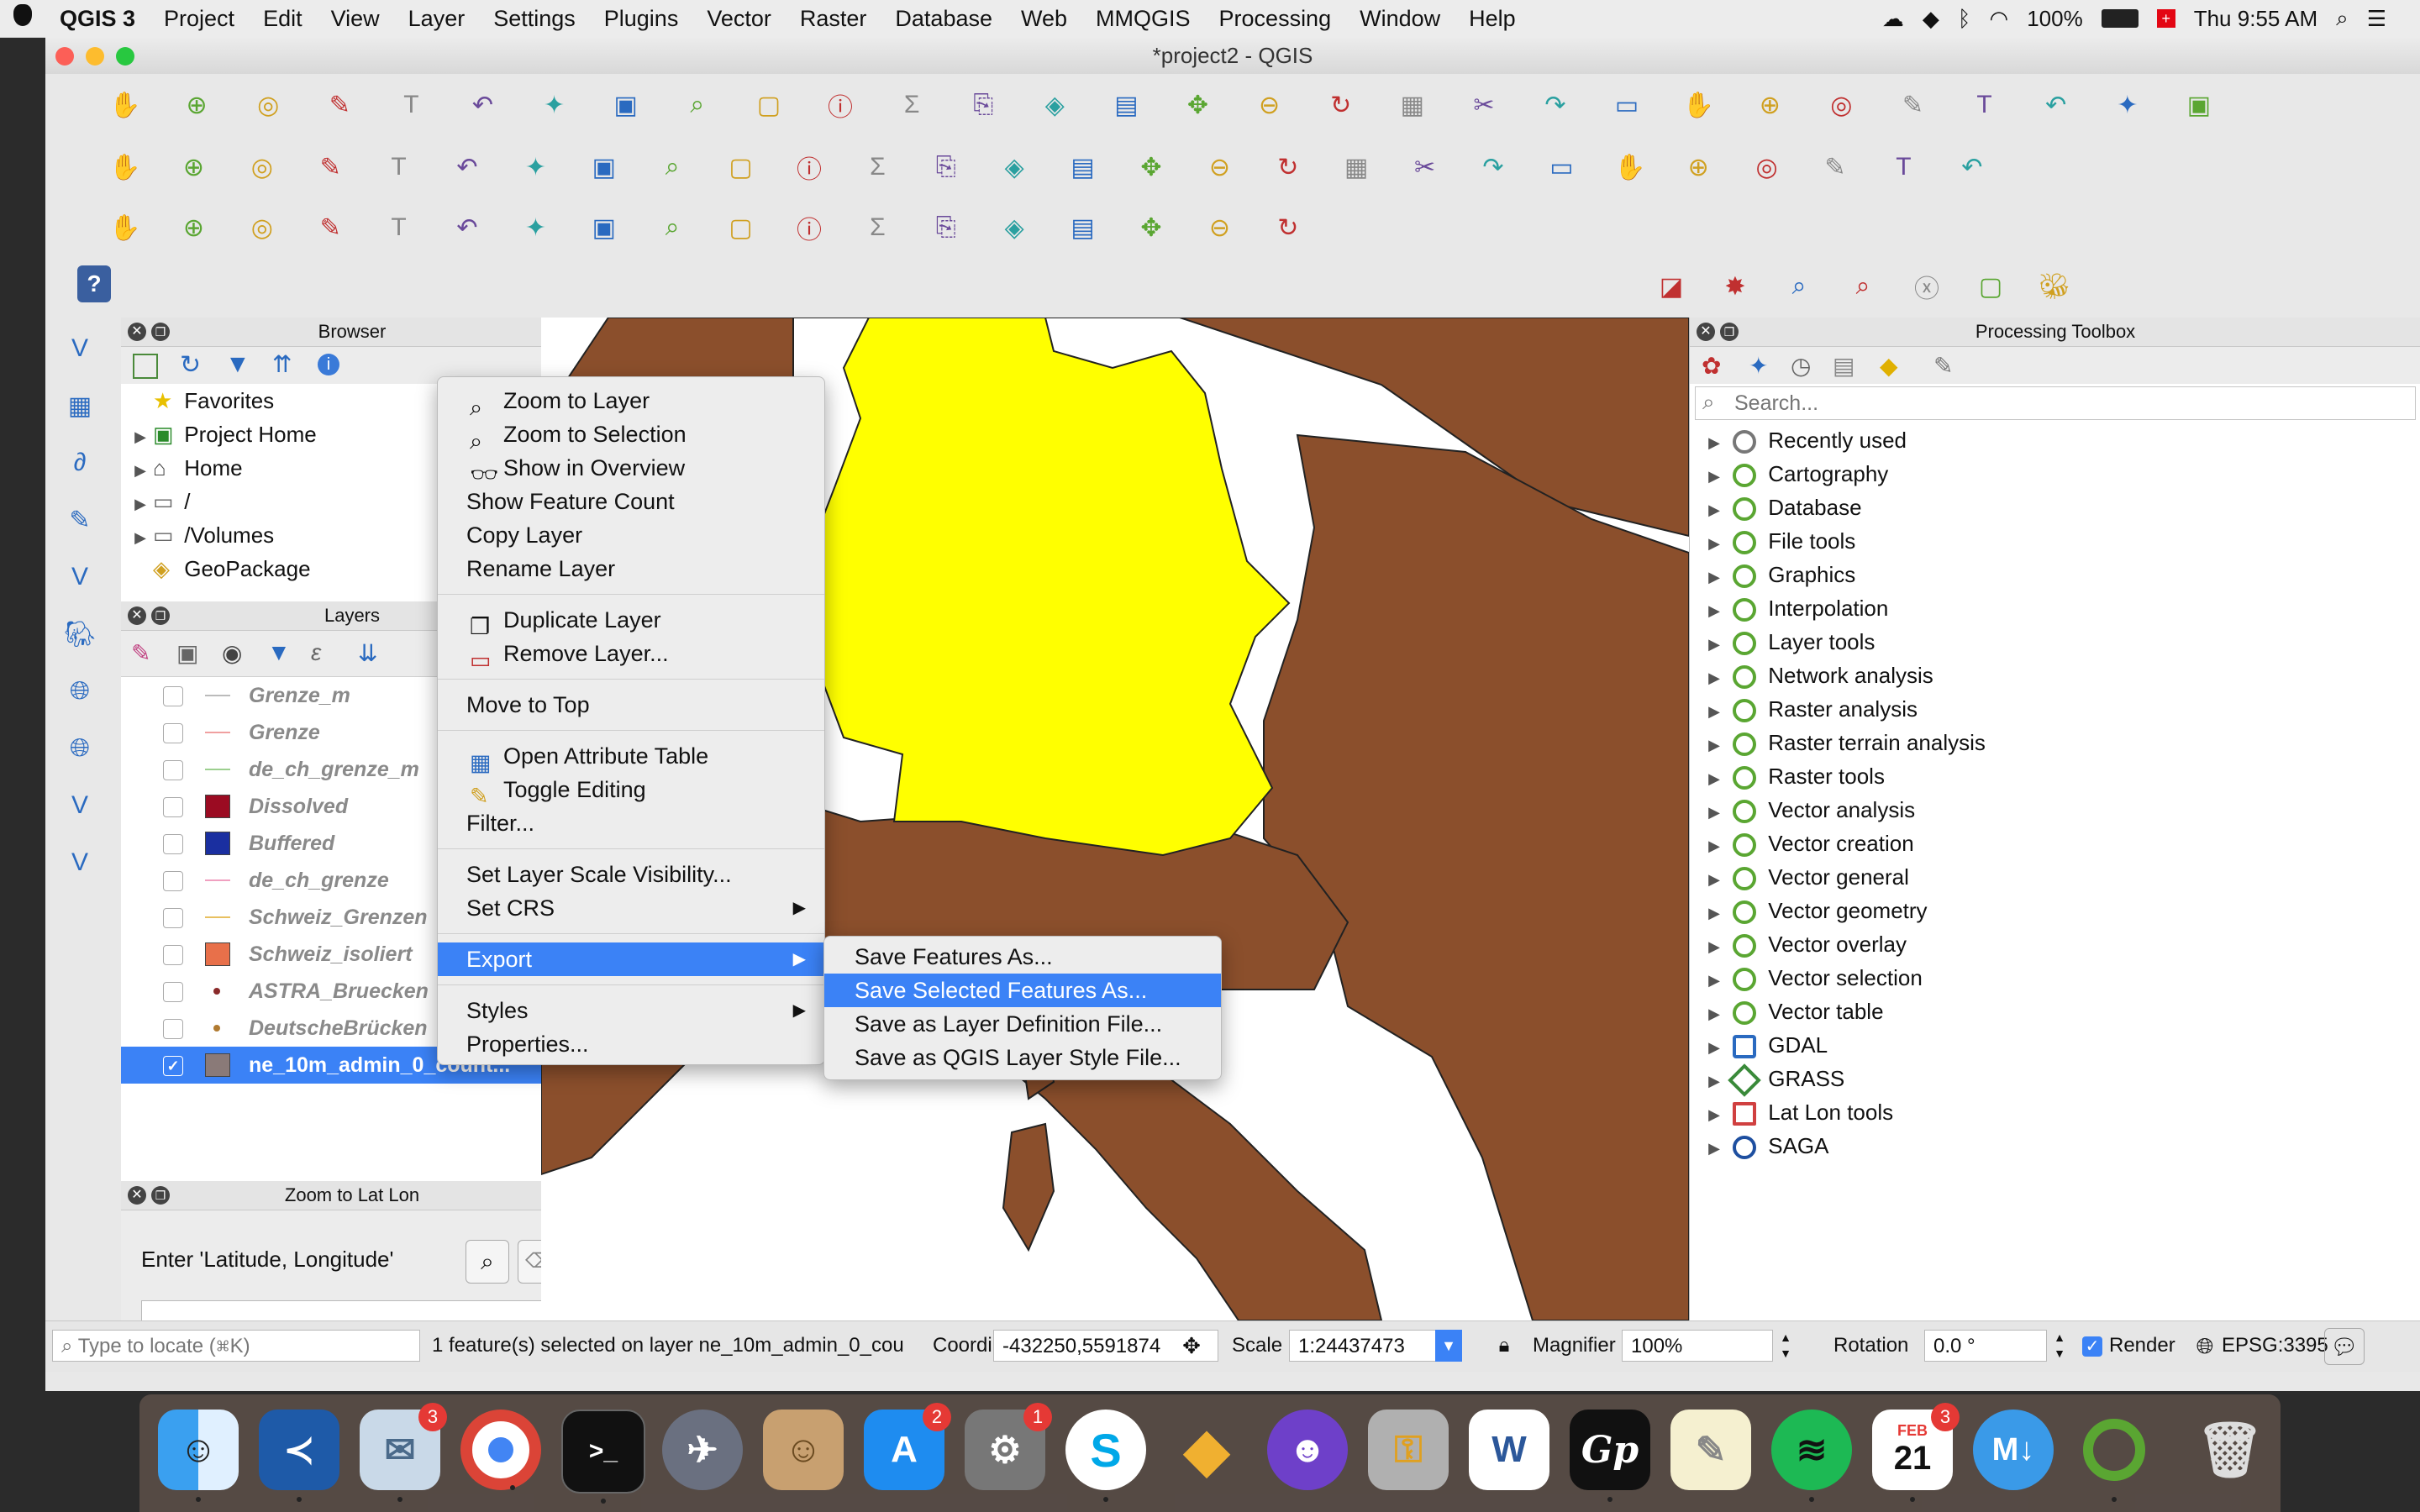 Image resolution: width=2420 pixels, height=1512 pixels. What do you see at coordinates (741, 167) in the screenshot?
I see `tb2-button-9-icon: ▢` at bounding box center [741, 167].